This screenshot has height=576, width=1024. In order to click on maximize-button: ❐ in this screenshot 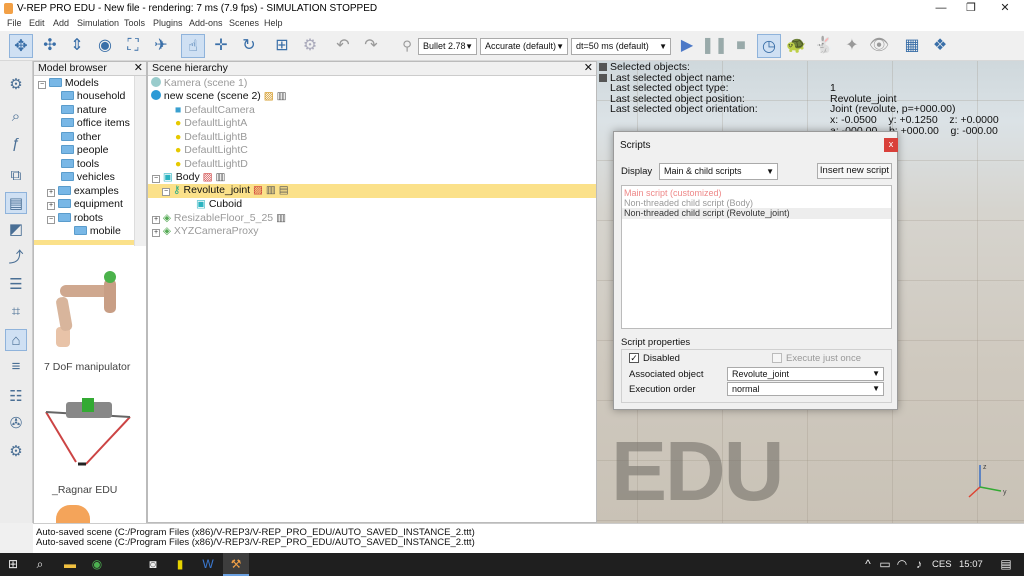, I will do `click(971, 8)`.